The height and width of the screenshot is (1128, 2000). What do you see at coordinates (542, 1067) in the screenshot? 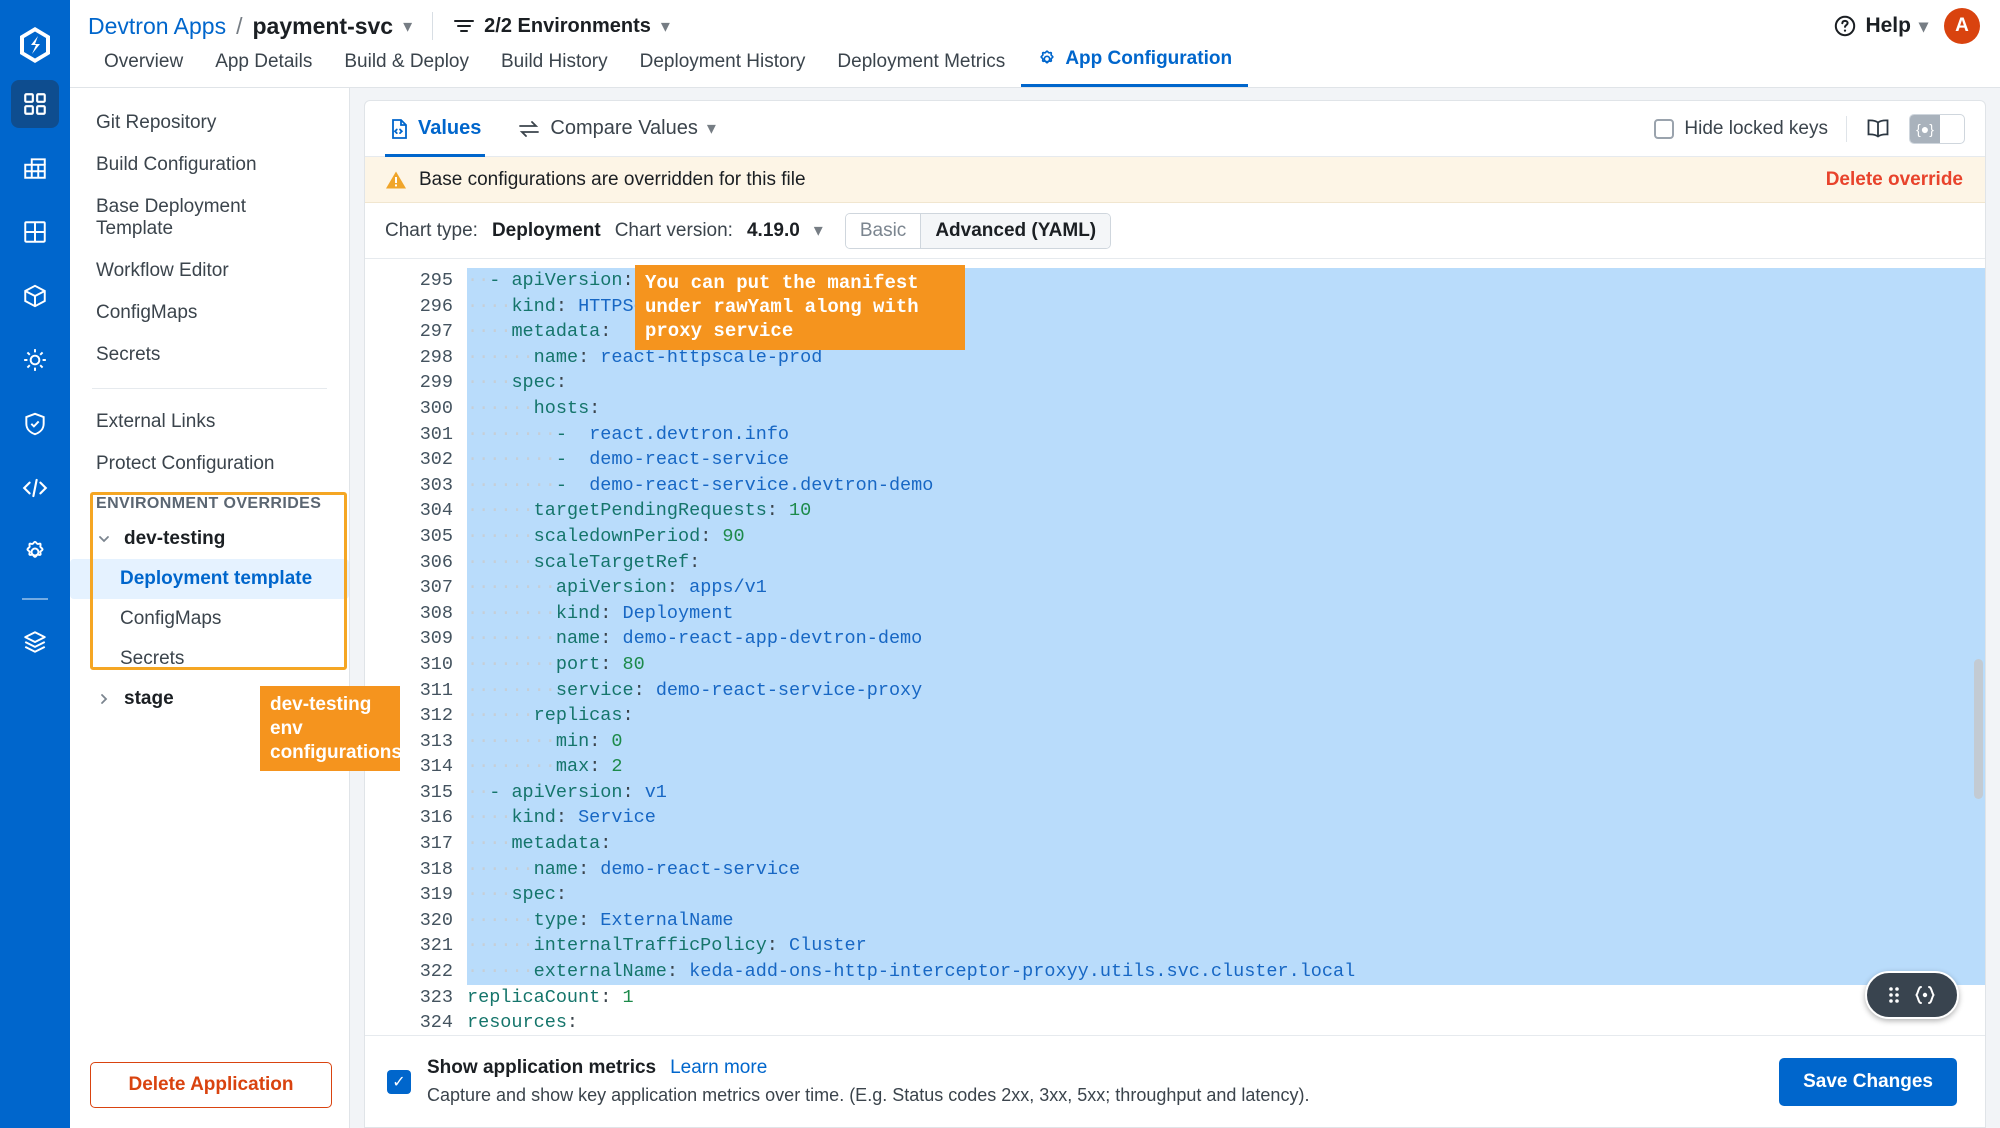
I see `show-metrics-label: Show application metrics` at bounding box center [542, 1067].